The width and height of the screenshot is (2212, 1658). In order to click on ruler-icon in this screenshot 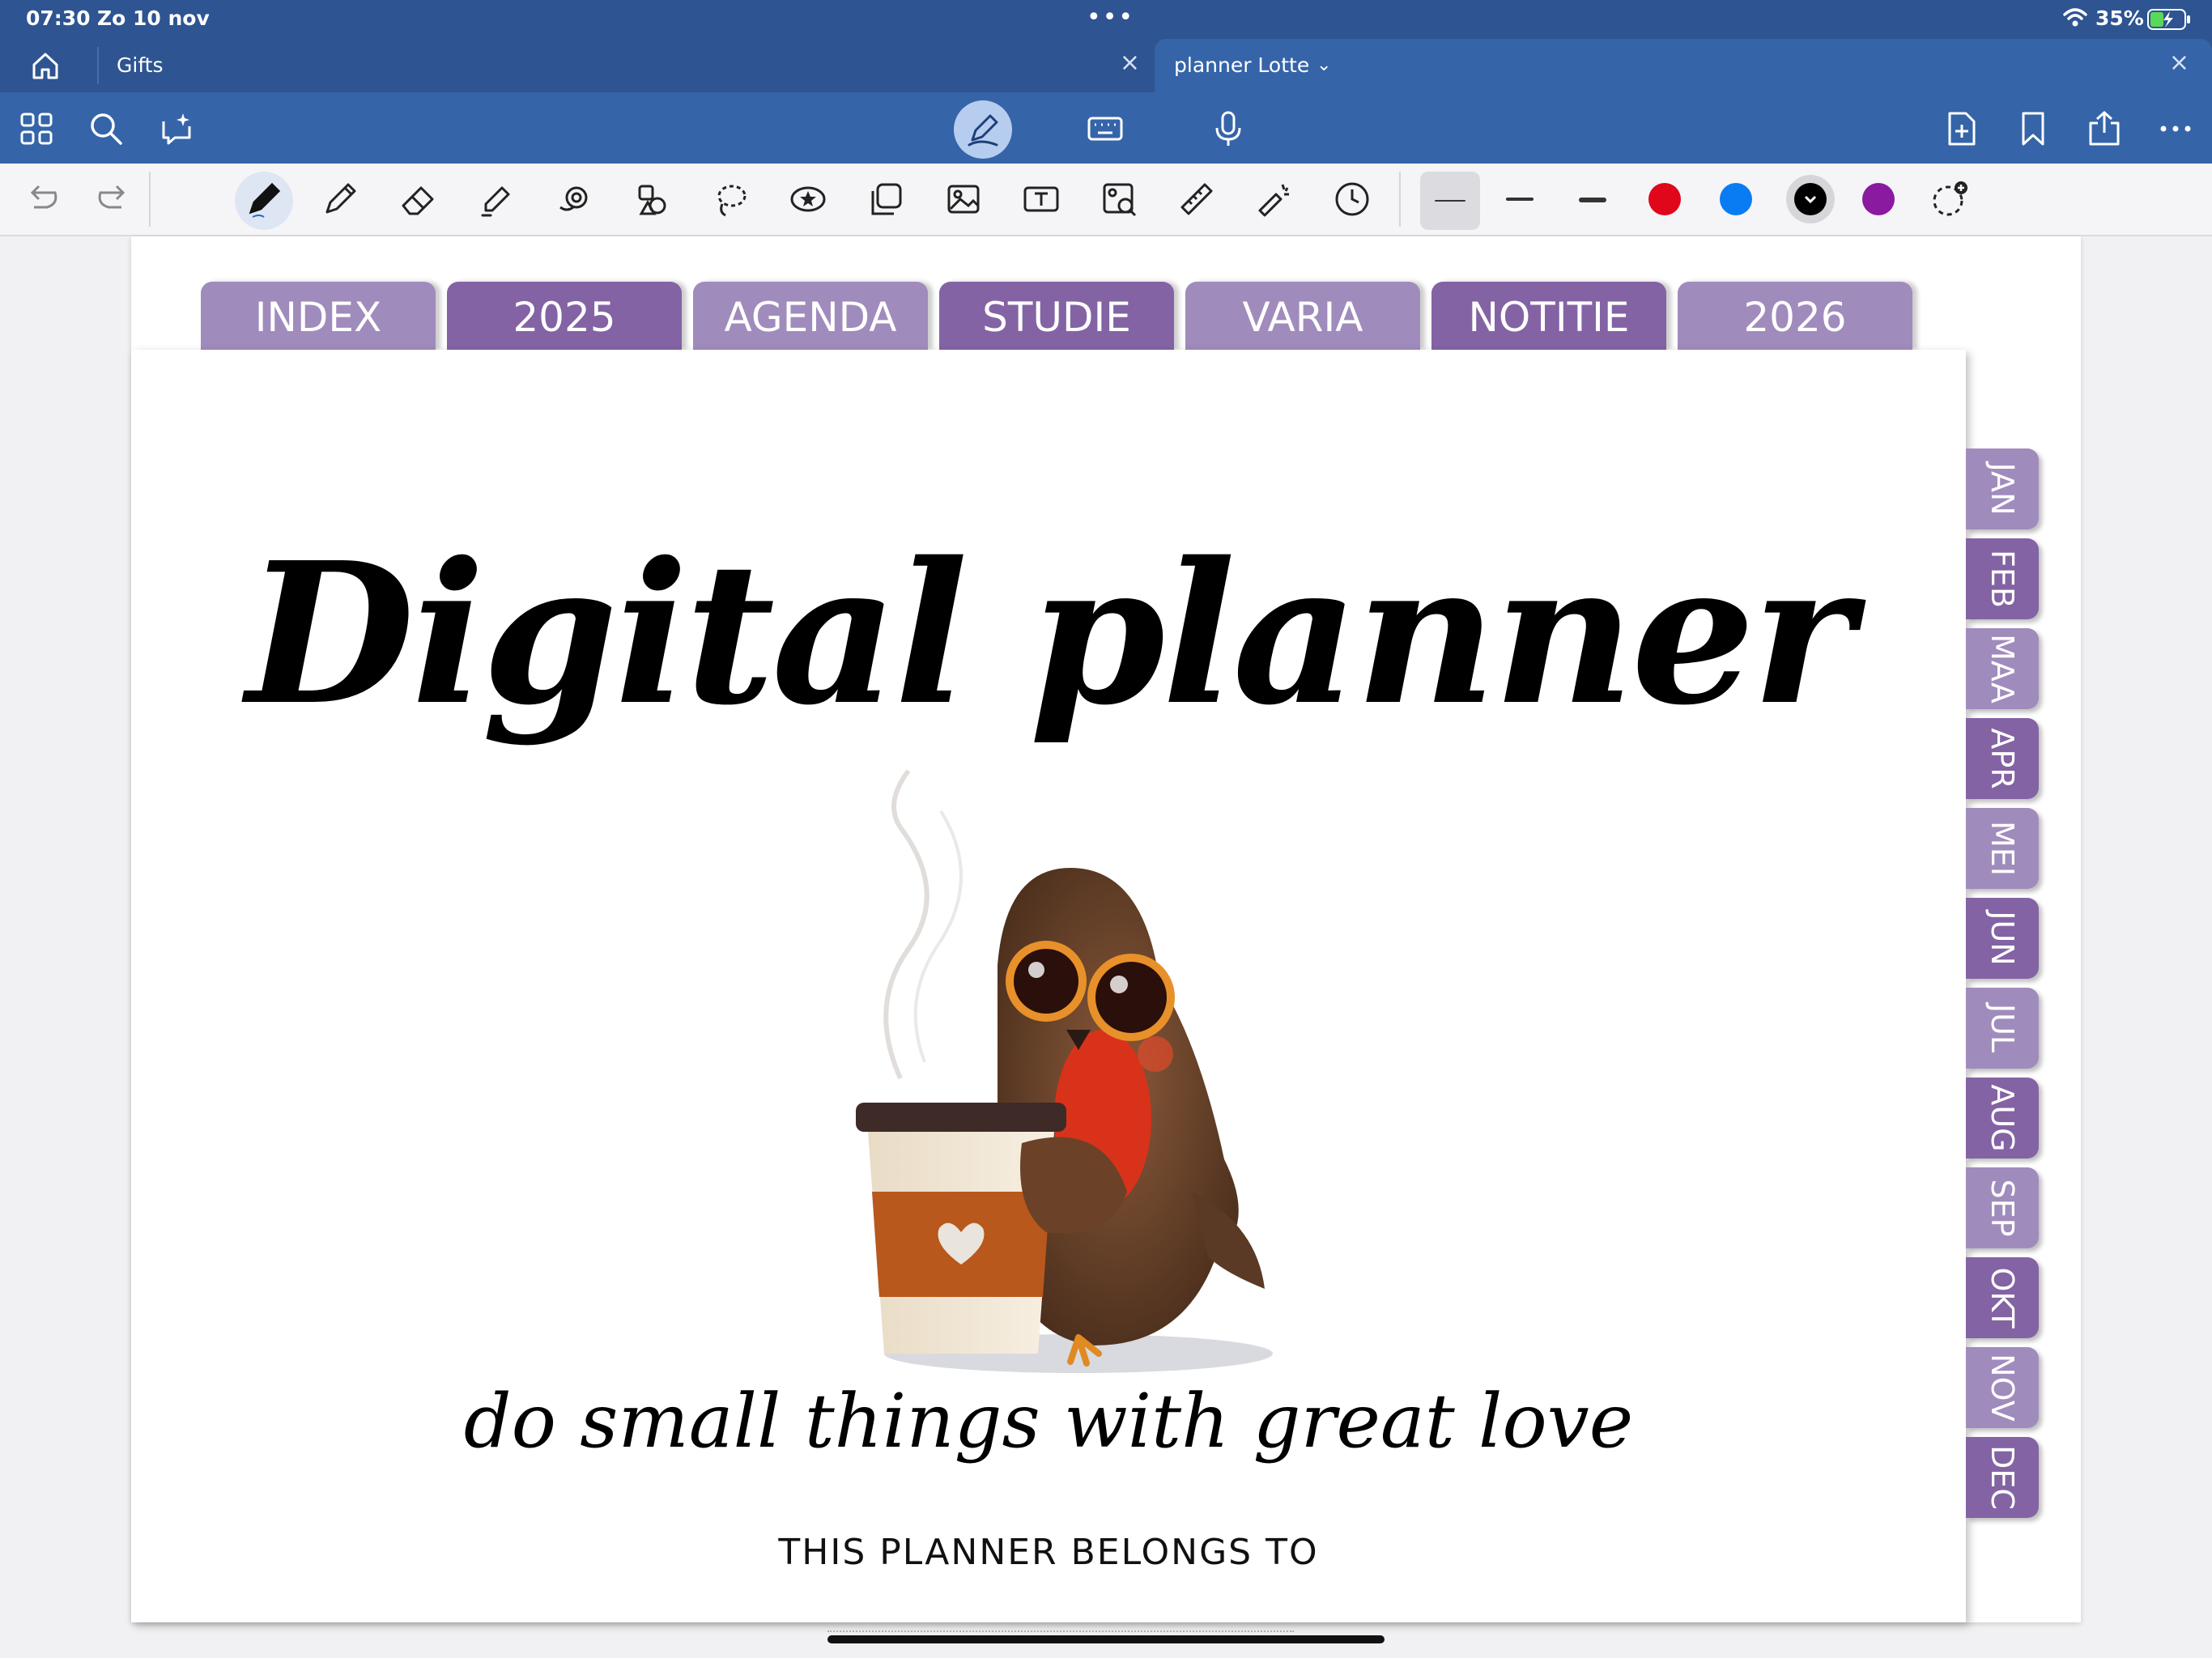, I will do `click(1196, 199)`.